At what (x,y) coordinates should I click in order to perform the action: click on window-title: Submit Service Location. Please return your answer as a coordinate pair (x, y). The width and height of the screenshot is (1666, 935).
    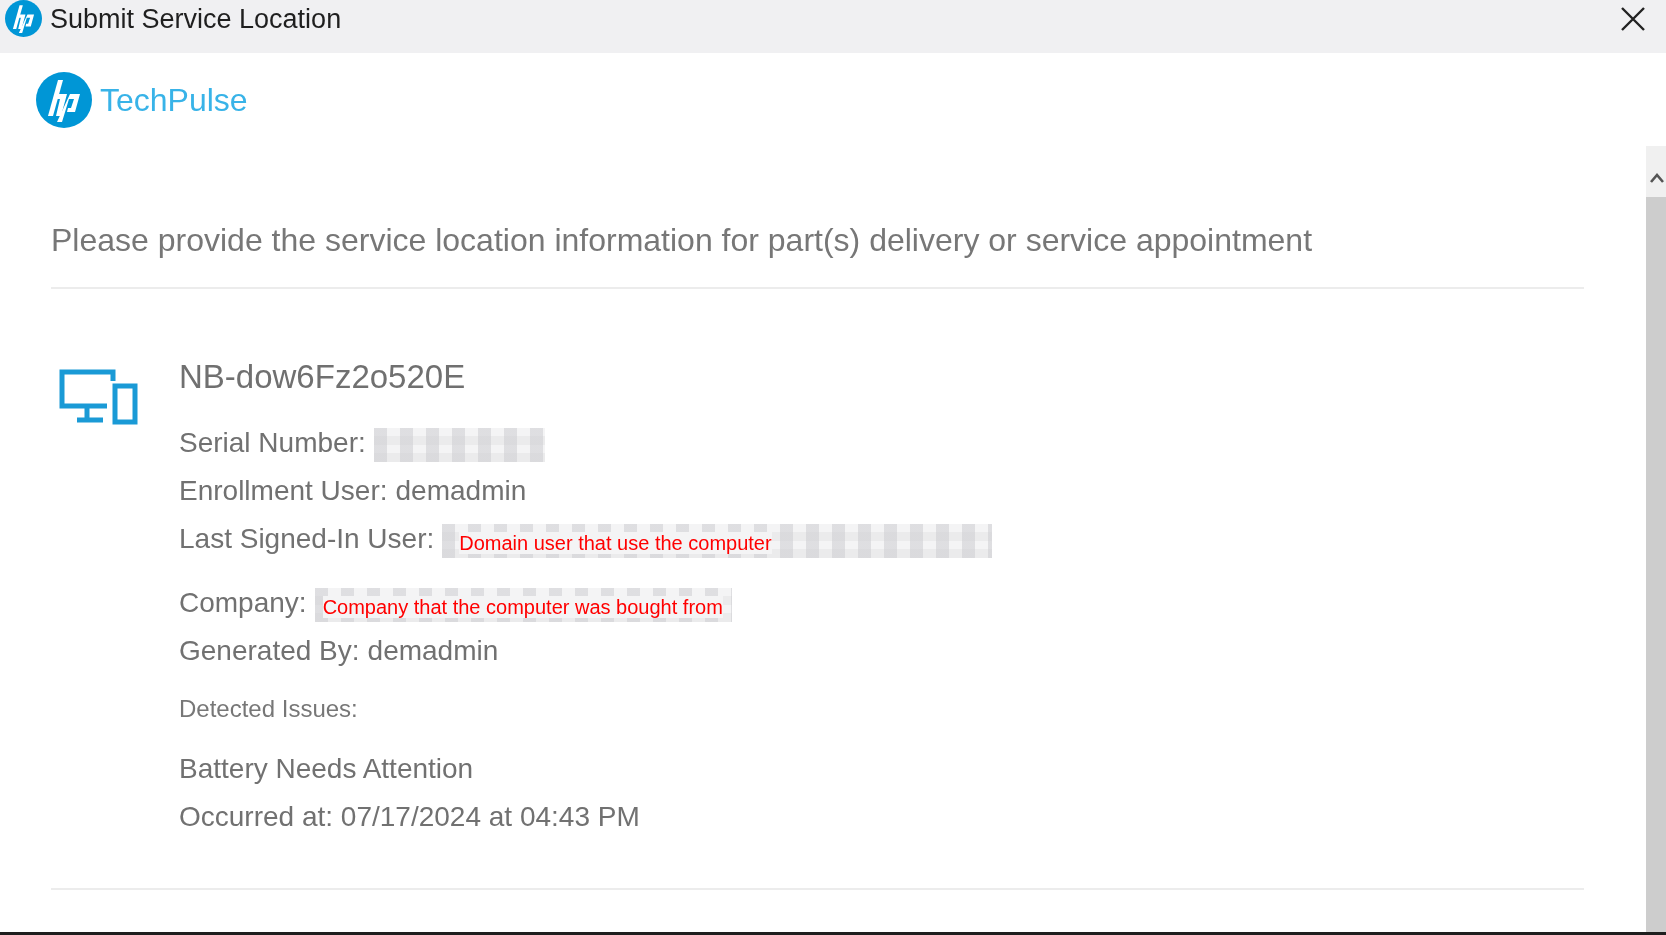
    Looking at the image, I should click on (196, 19).